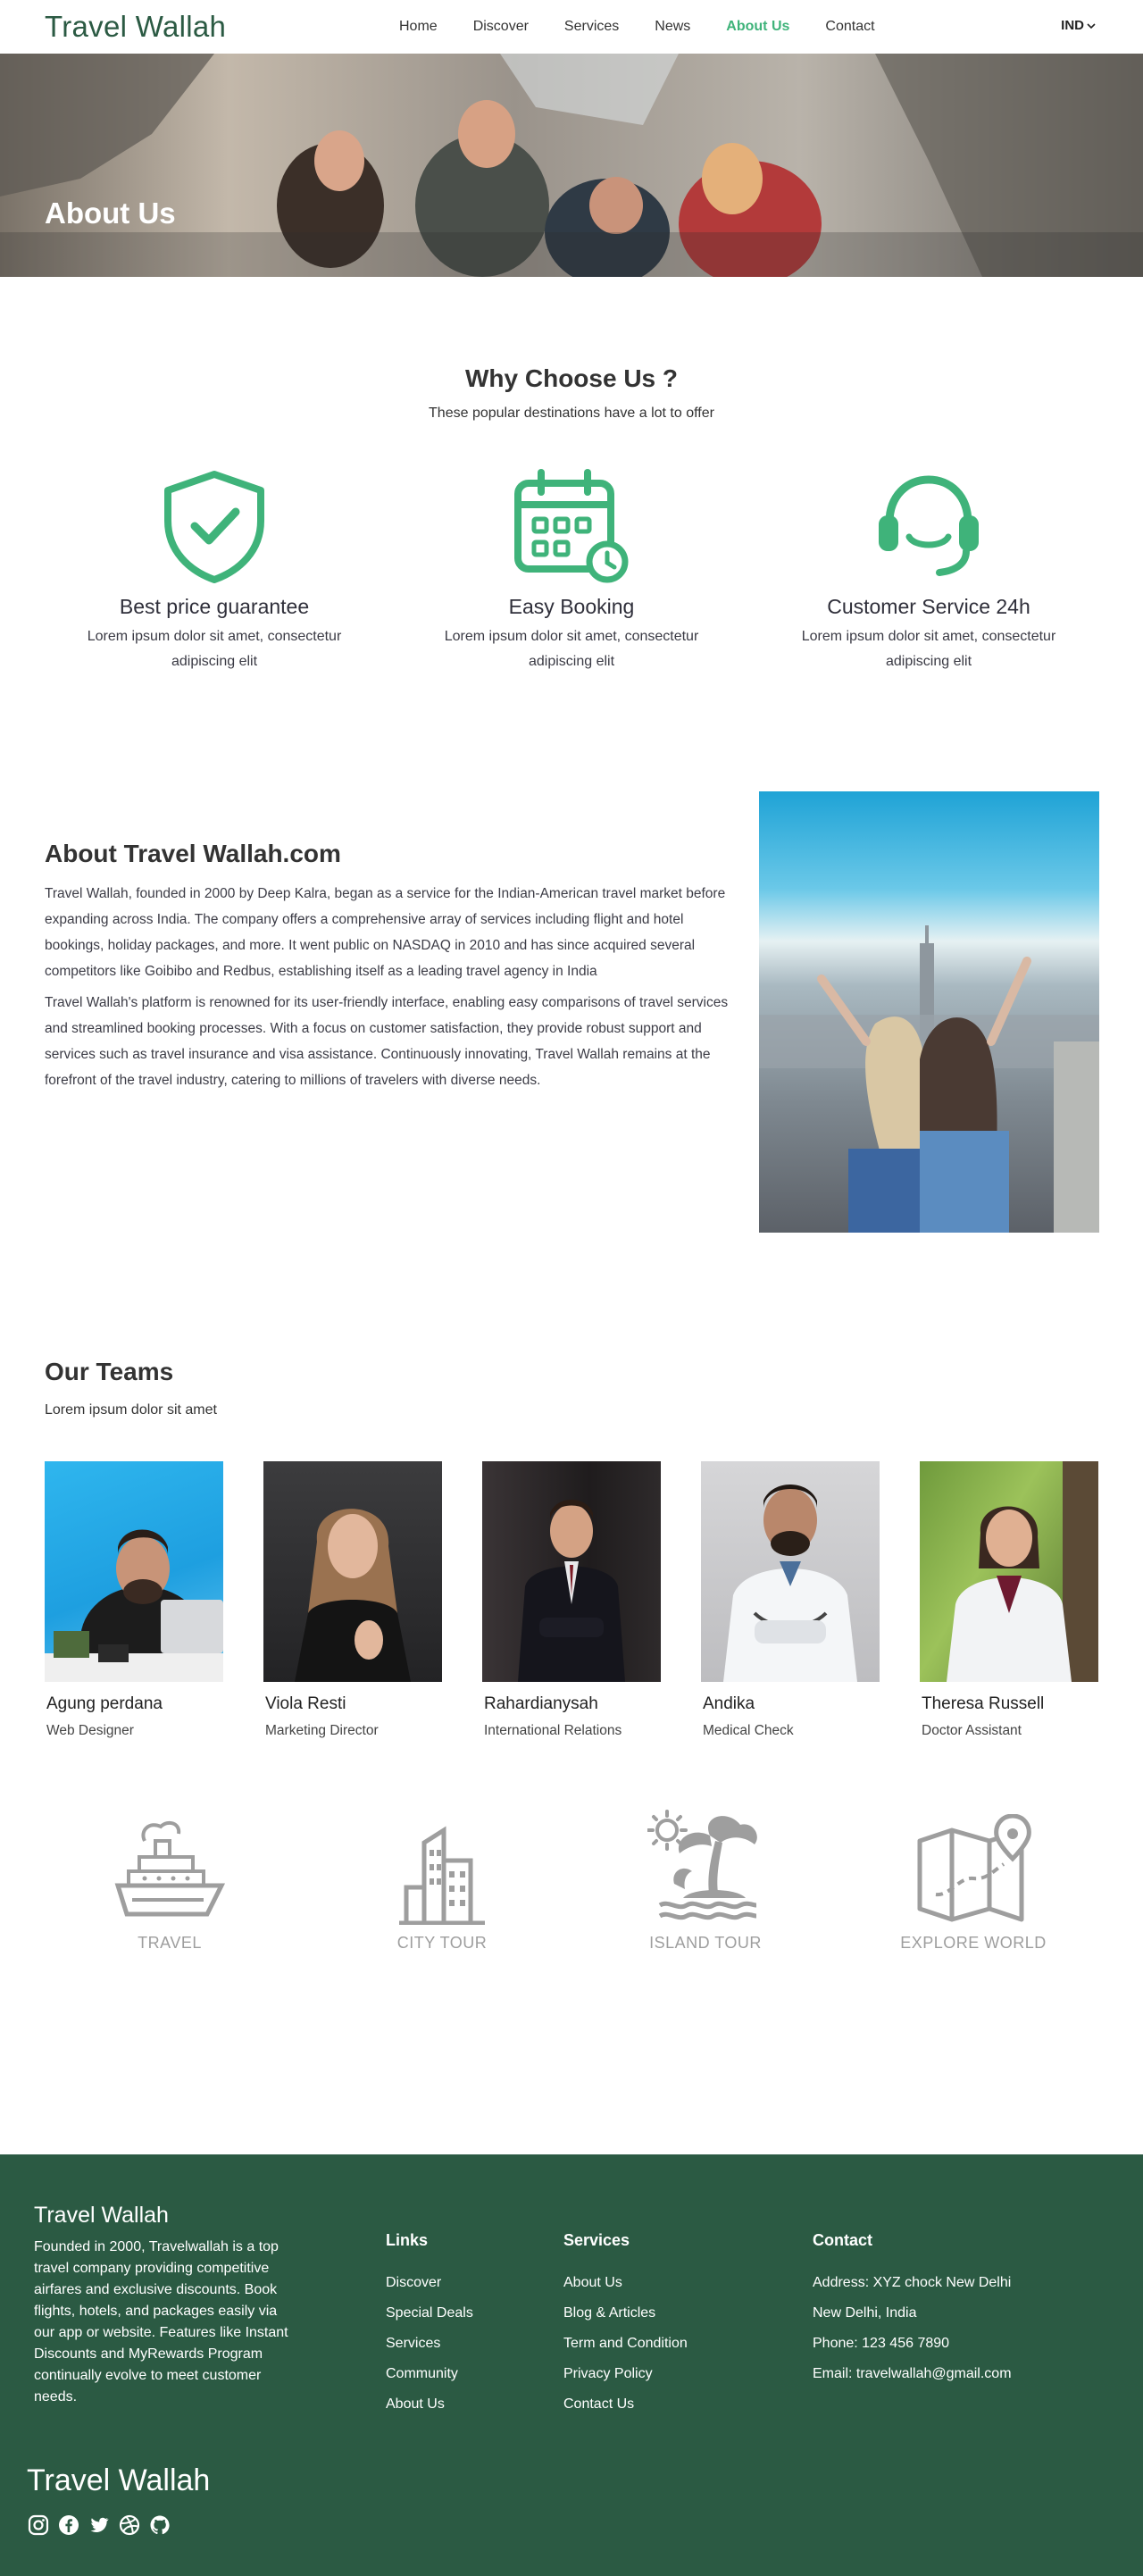  What do you see at coordinates (407, 2240) in the screenshot?
I see `footer-column-title: Links` at bounding box center [407, 2240].